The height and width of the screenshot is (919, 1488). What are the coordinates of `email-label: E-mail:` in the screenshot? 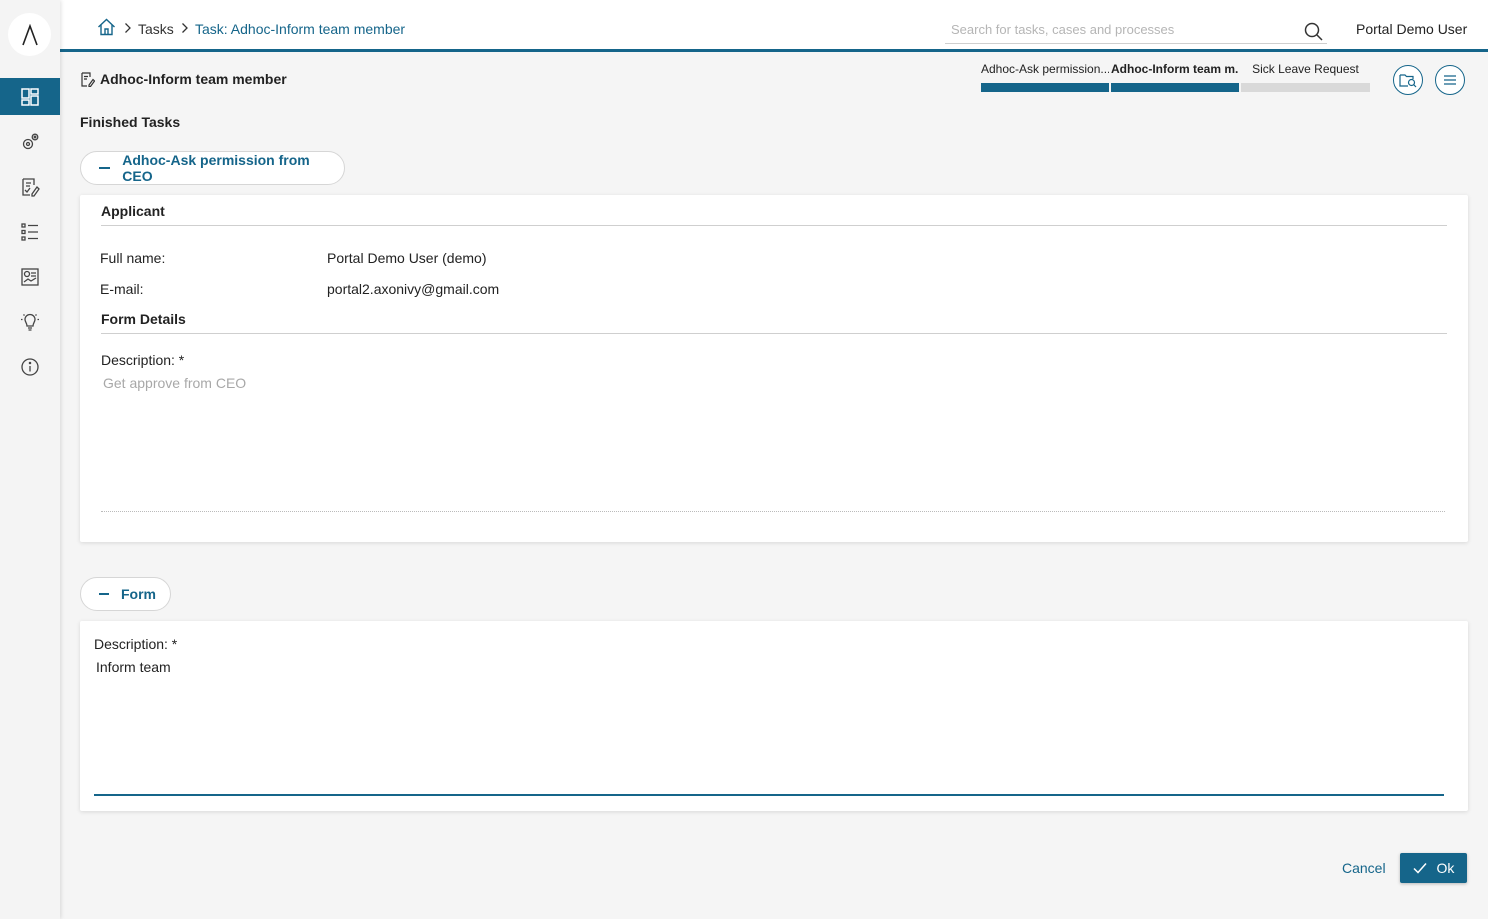 It's located at (122, 289).